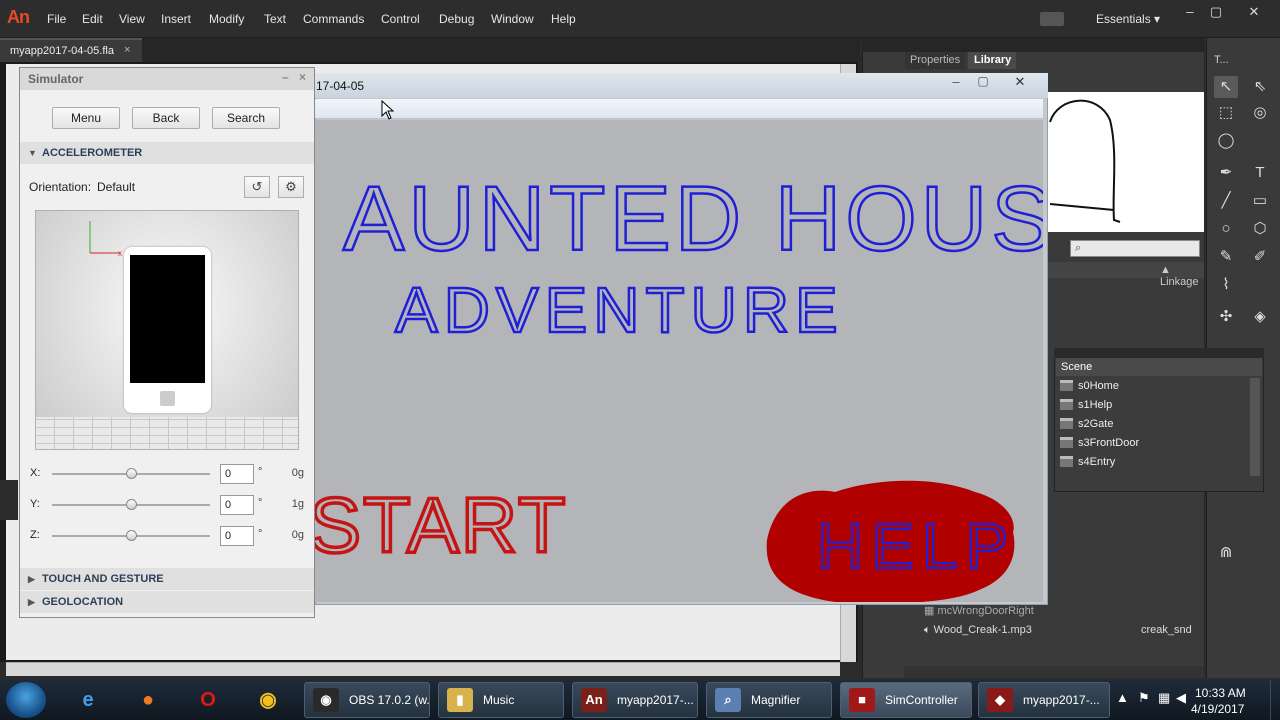 The image size is (1280, 720). I want to click on scene-item: s1Help, so click(1153, 405).